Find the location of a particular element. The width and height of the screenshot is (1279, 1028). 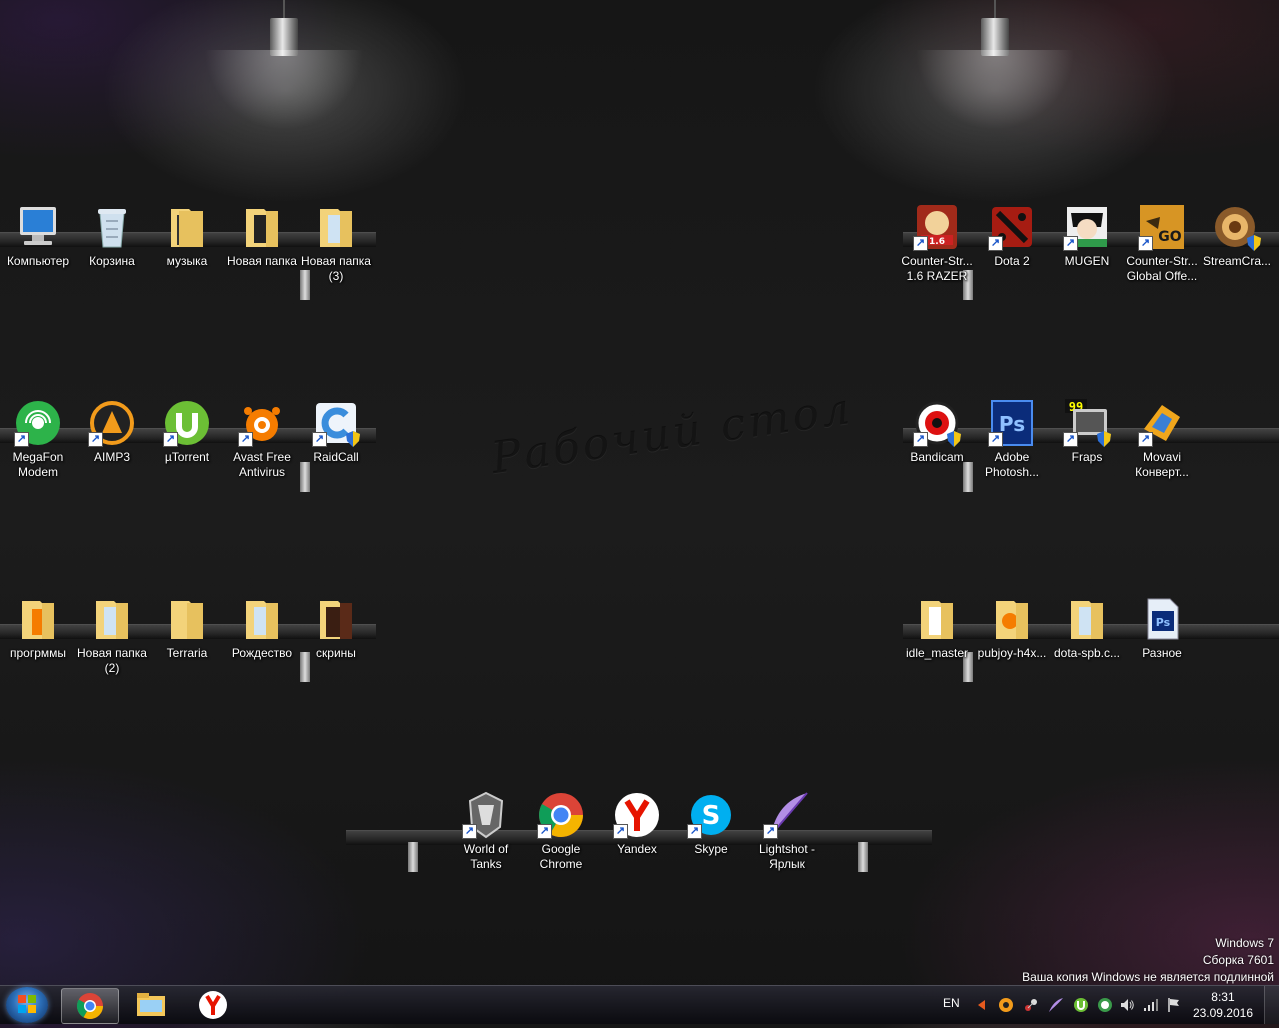

dota2-icon: ↗ is located at coordinates (1012, 227).